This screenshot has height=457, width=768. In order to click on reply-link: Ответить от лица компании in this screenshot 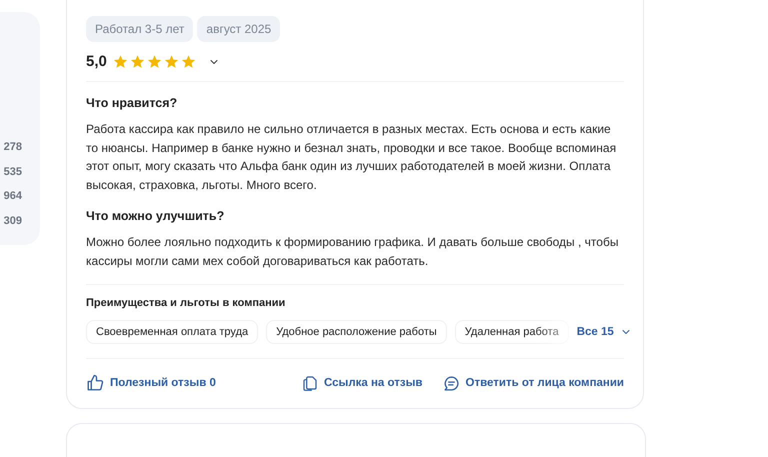, I will do `click(533, 383)`.